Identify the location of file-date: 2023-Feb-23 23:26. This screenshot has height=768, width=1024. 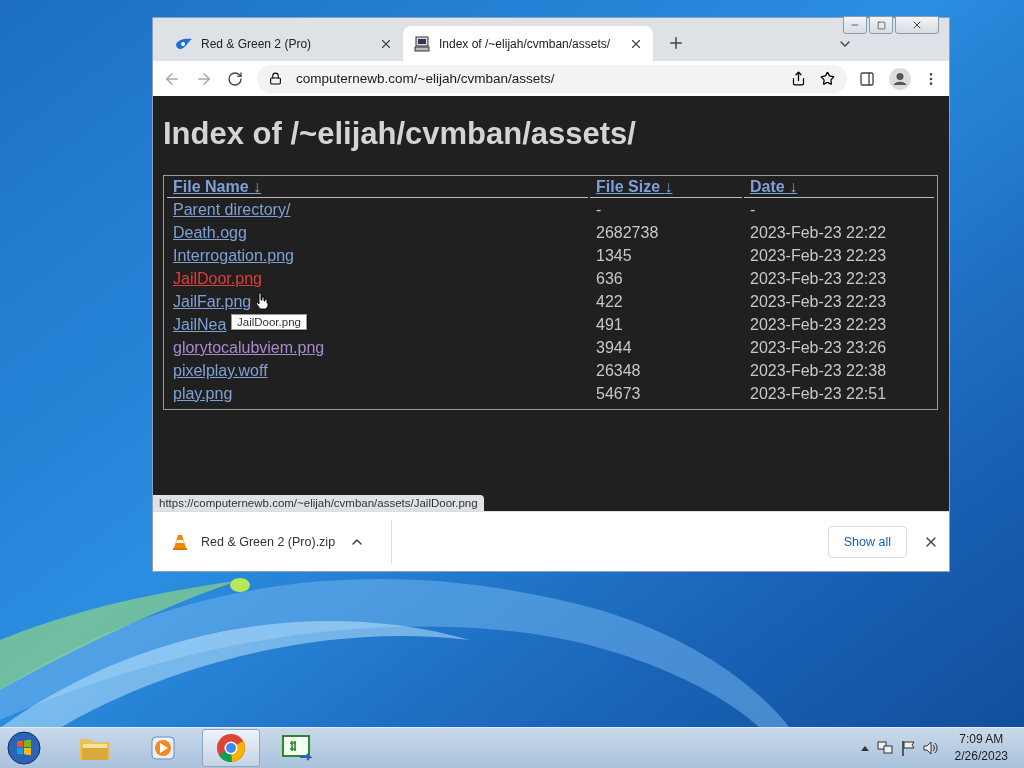
(818, 347).